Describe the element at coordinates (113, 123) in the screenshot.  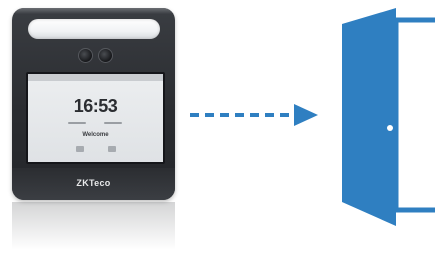
I see `screen-day-line` at that location.